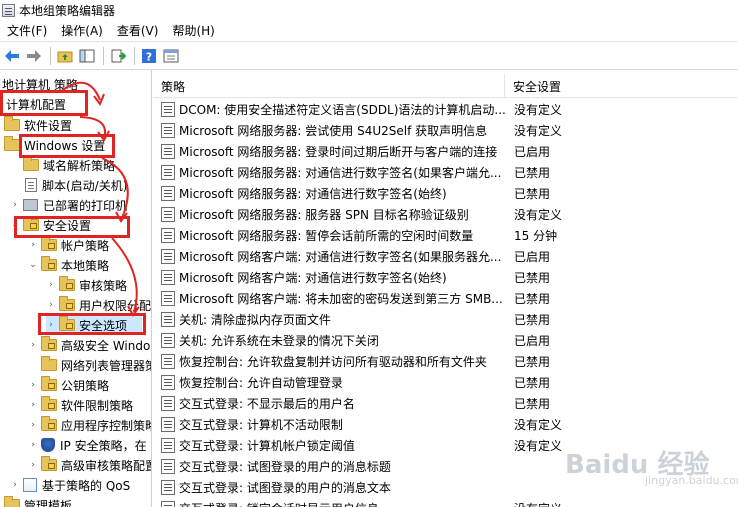 This screenshot has height=507, width=738. I want to click on window-title: 本地组策略编辑器, so click(67, 10).